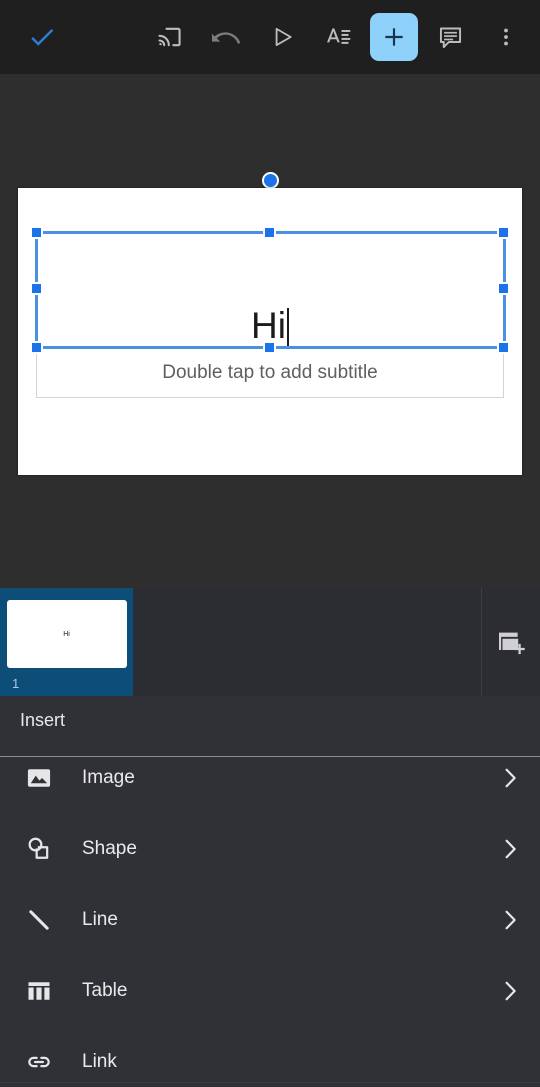 The image size is (540, 1087). What do you see at coordinates (287, 327) in the screenshot?
I see `text-caret` at bounding box center [287, 327].